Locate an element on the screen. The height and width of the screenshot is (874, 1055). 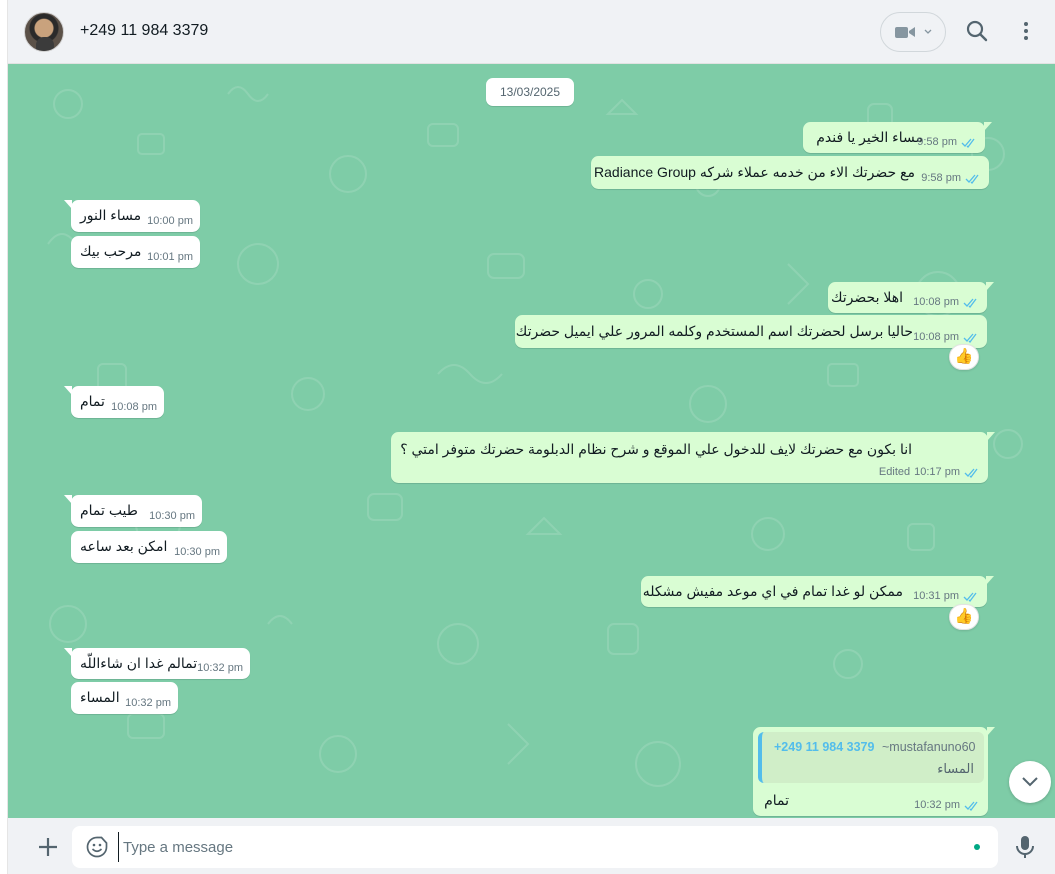
menu-button is located at coordinates (1026, 31).